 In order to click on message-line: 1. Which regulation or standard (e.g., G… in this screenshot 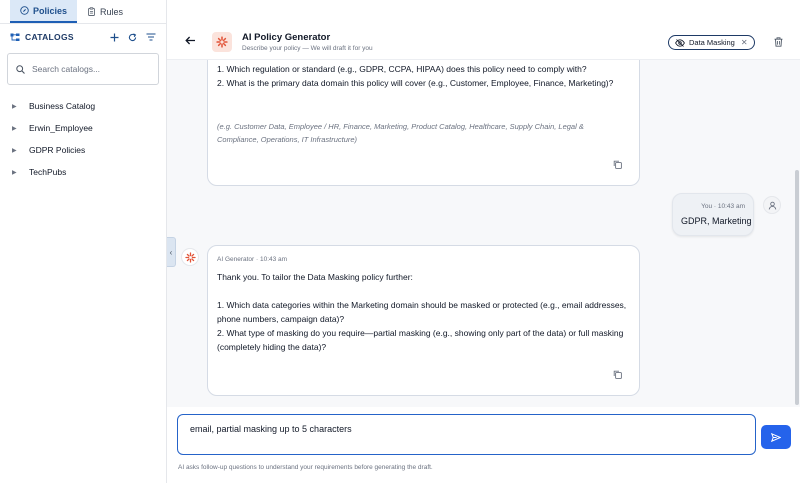, I will do `click(402, 69)`.